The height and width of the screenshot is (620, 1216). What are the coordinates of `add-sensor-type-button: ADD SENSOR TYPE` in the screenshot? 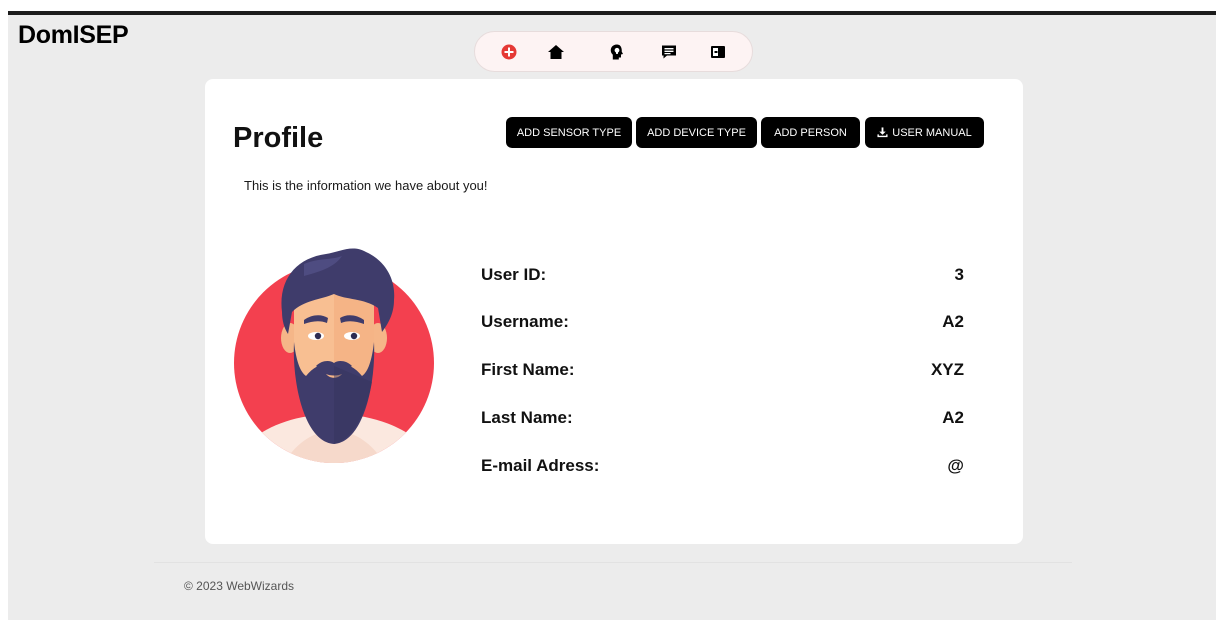 It's located at (569, 132).